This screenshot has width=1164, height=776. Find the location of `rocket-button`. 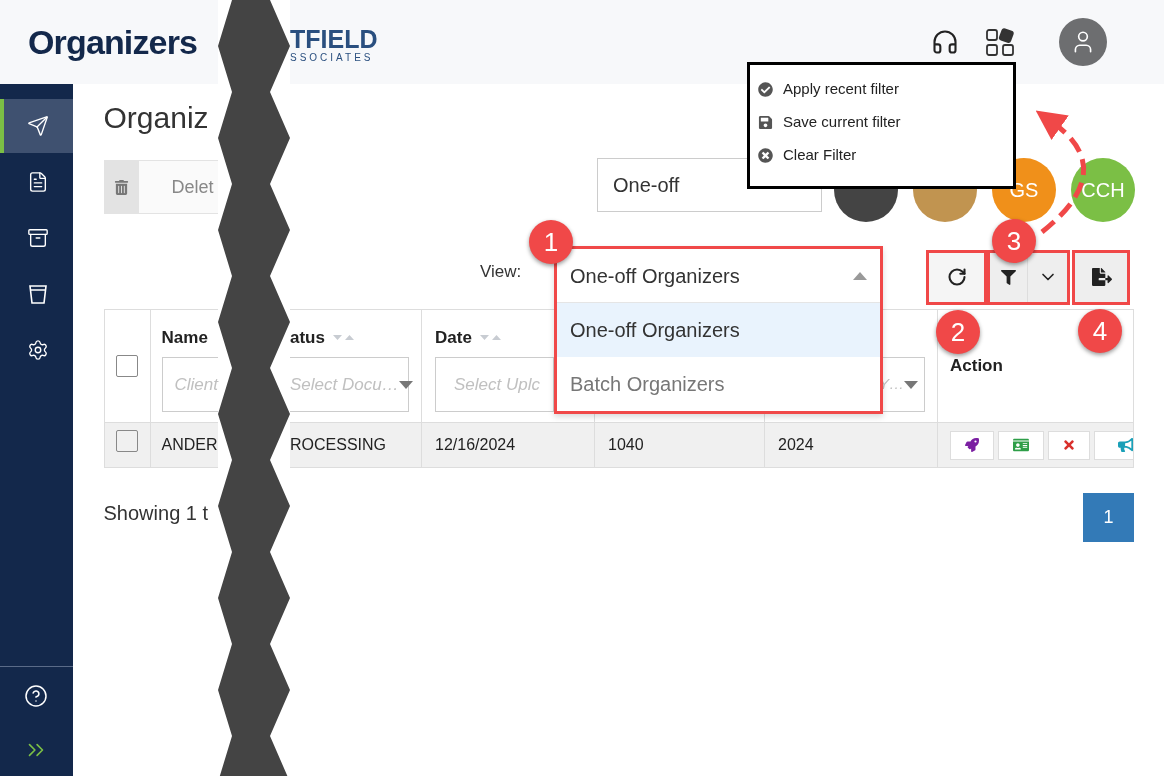

rocket-button is located at coordinates (972, 445).